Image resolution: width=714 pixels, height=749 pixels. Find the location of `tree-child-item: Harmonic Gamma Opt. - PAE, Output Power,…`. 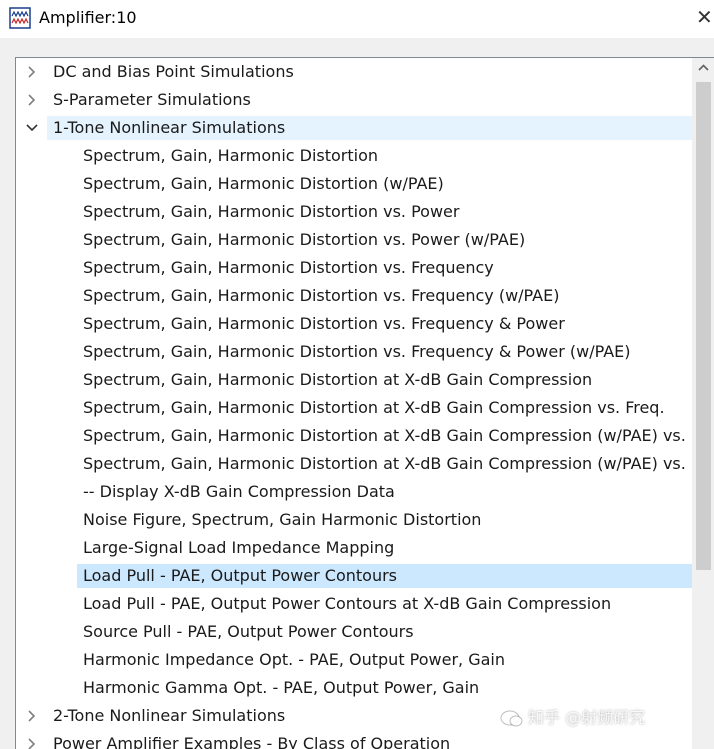

tree-child-item: Harmonic Gamma Opt. - PAE, Output Power,… is located at coordinates (354, 688).